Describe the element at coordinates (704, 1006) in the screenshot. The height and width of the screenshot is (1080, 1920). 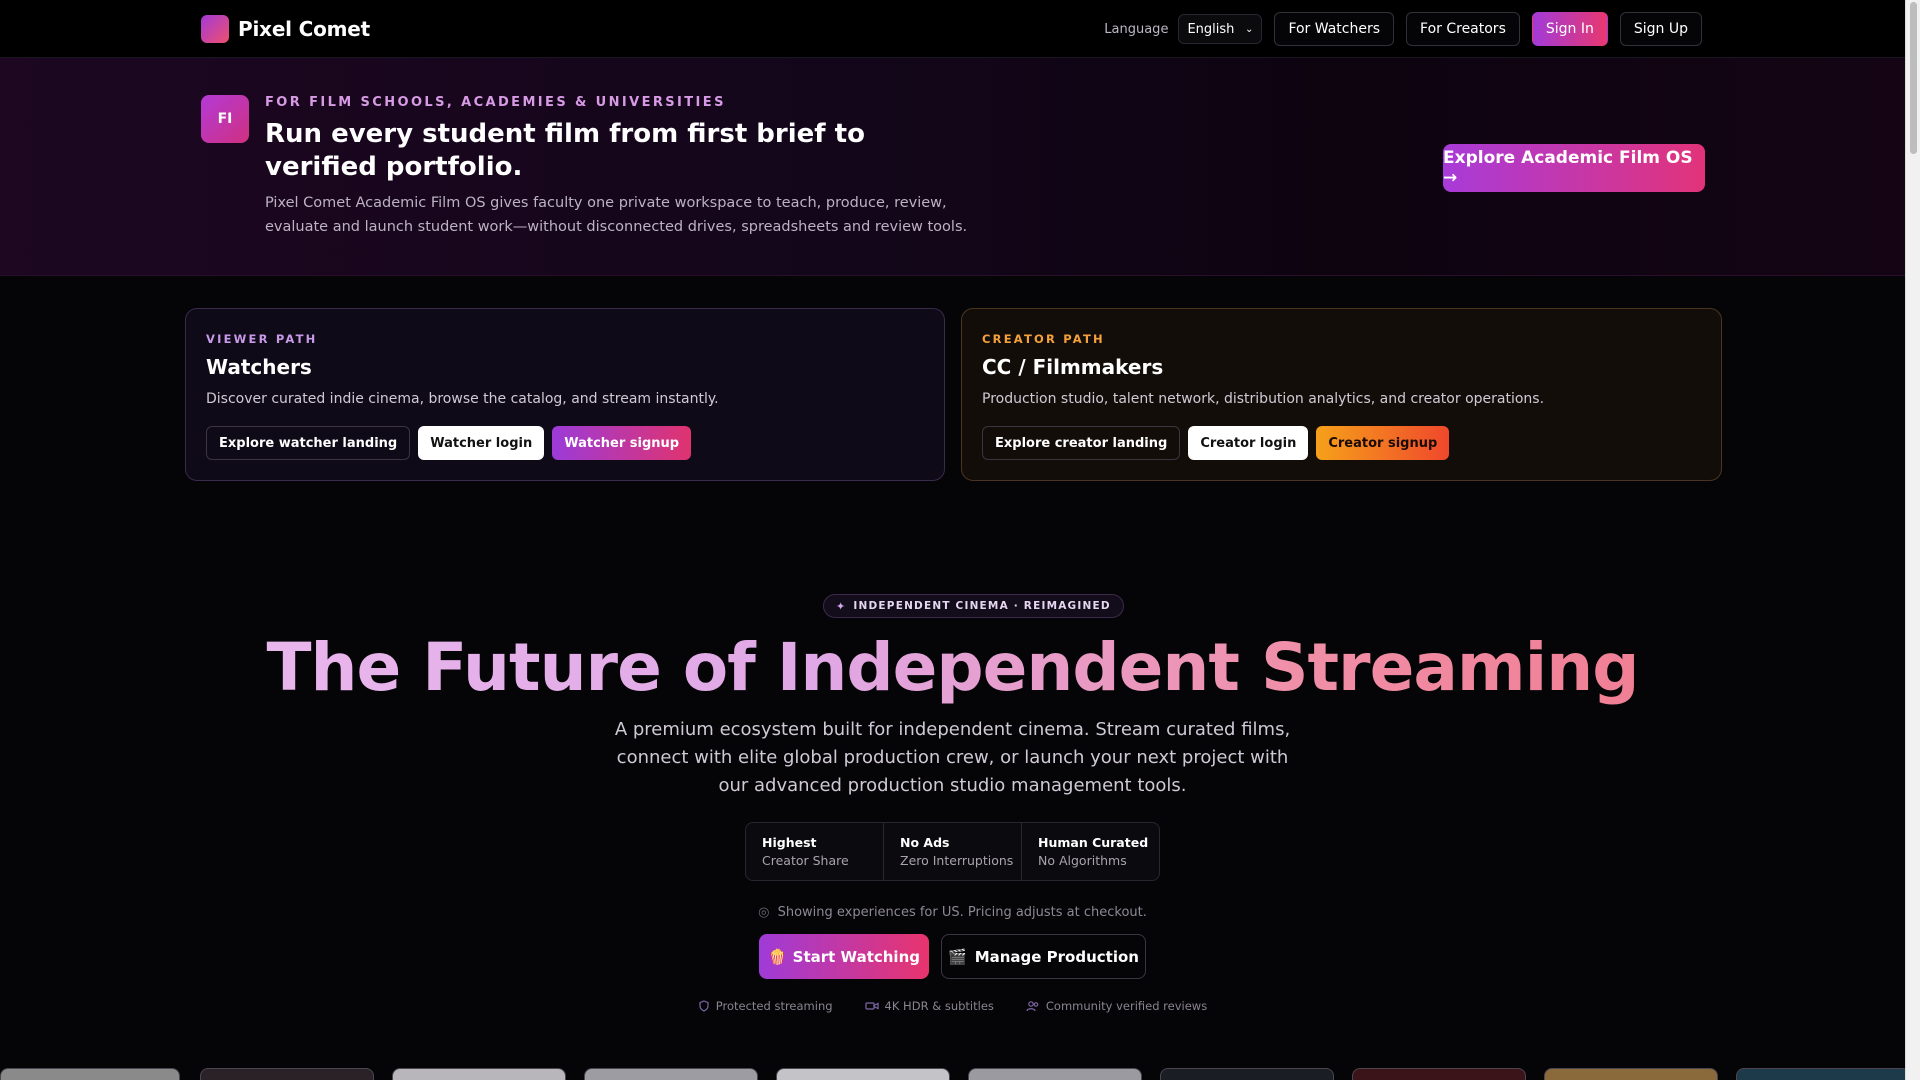
I see `shield-icon` at that location.